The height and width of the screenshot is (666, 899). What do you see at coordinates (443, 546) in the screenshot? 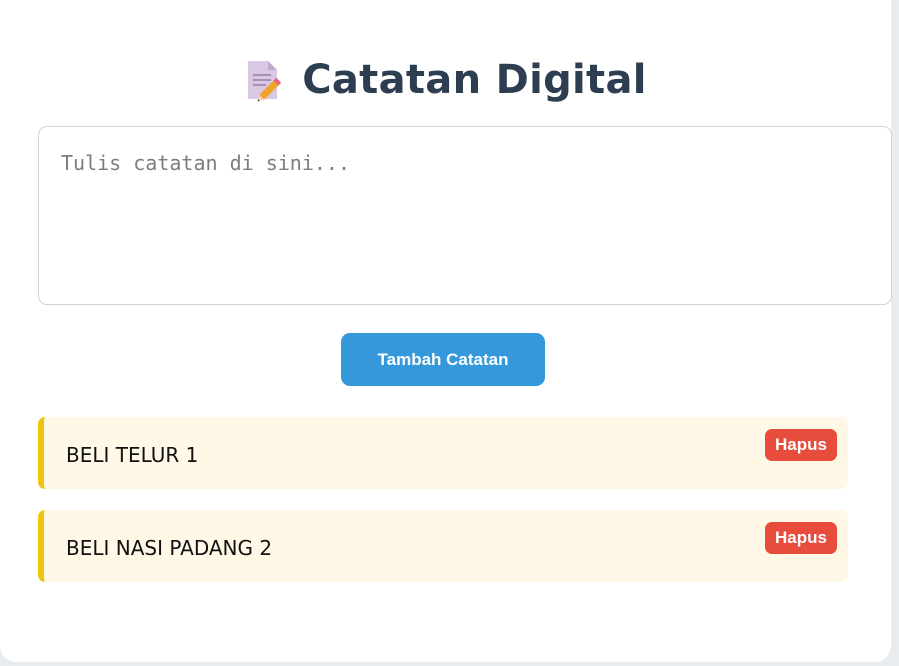
I see `note-item: BELI NASI PADANG 2 Hapus` at bounding box center [443, 546].